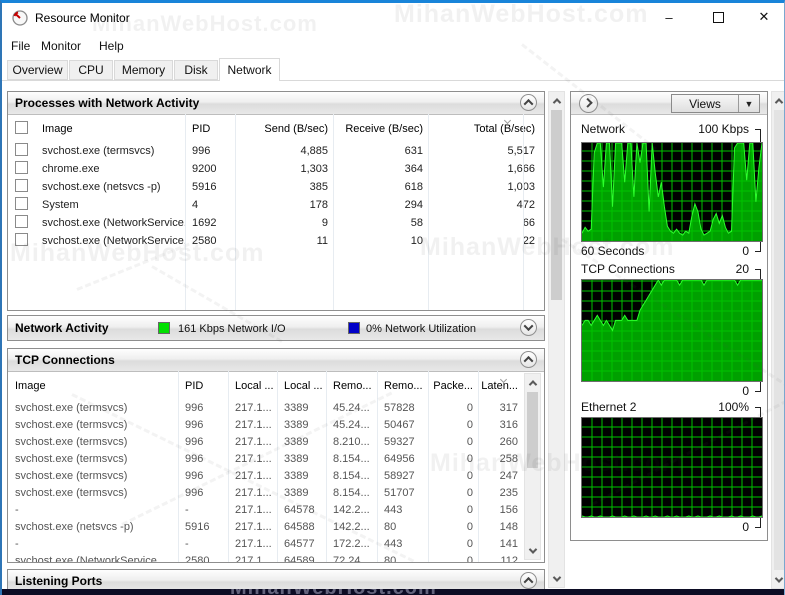 This screenshot has width=785, height=595. What do you see at coordinates (733, 407) in the screenshot?
I see `graph-max-ethernet: 100%` at bounding box center [733, 407].